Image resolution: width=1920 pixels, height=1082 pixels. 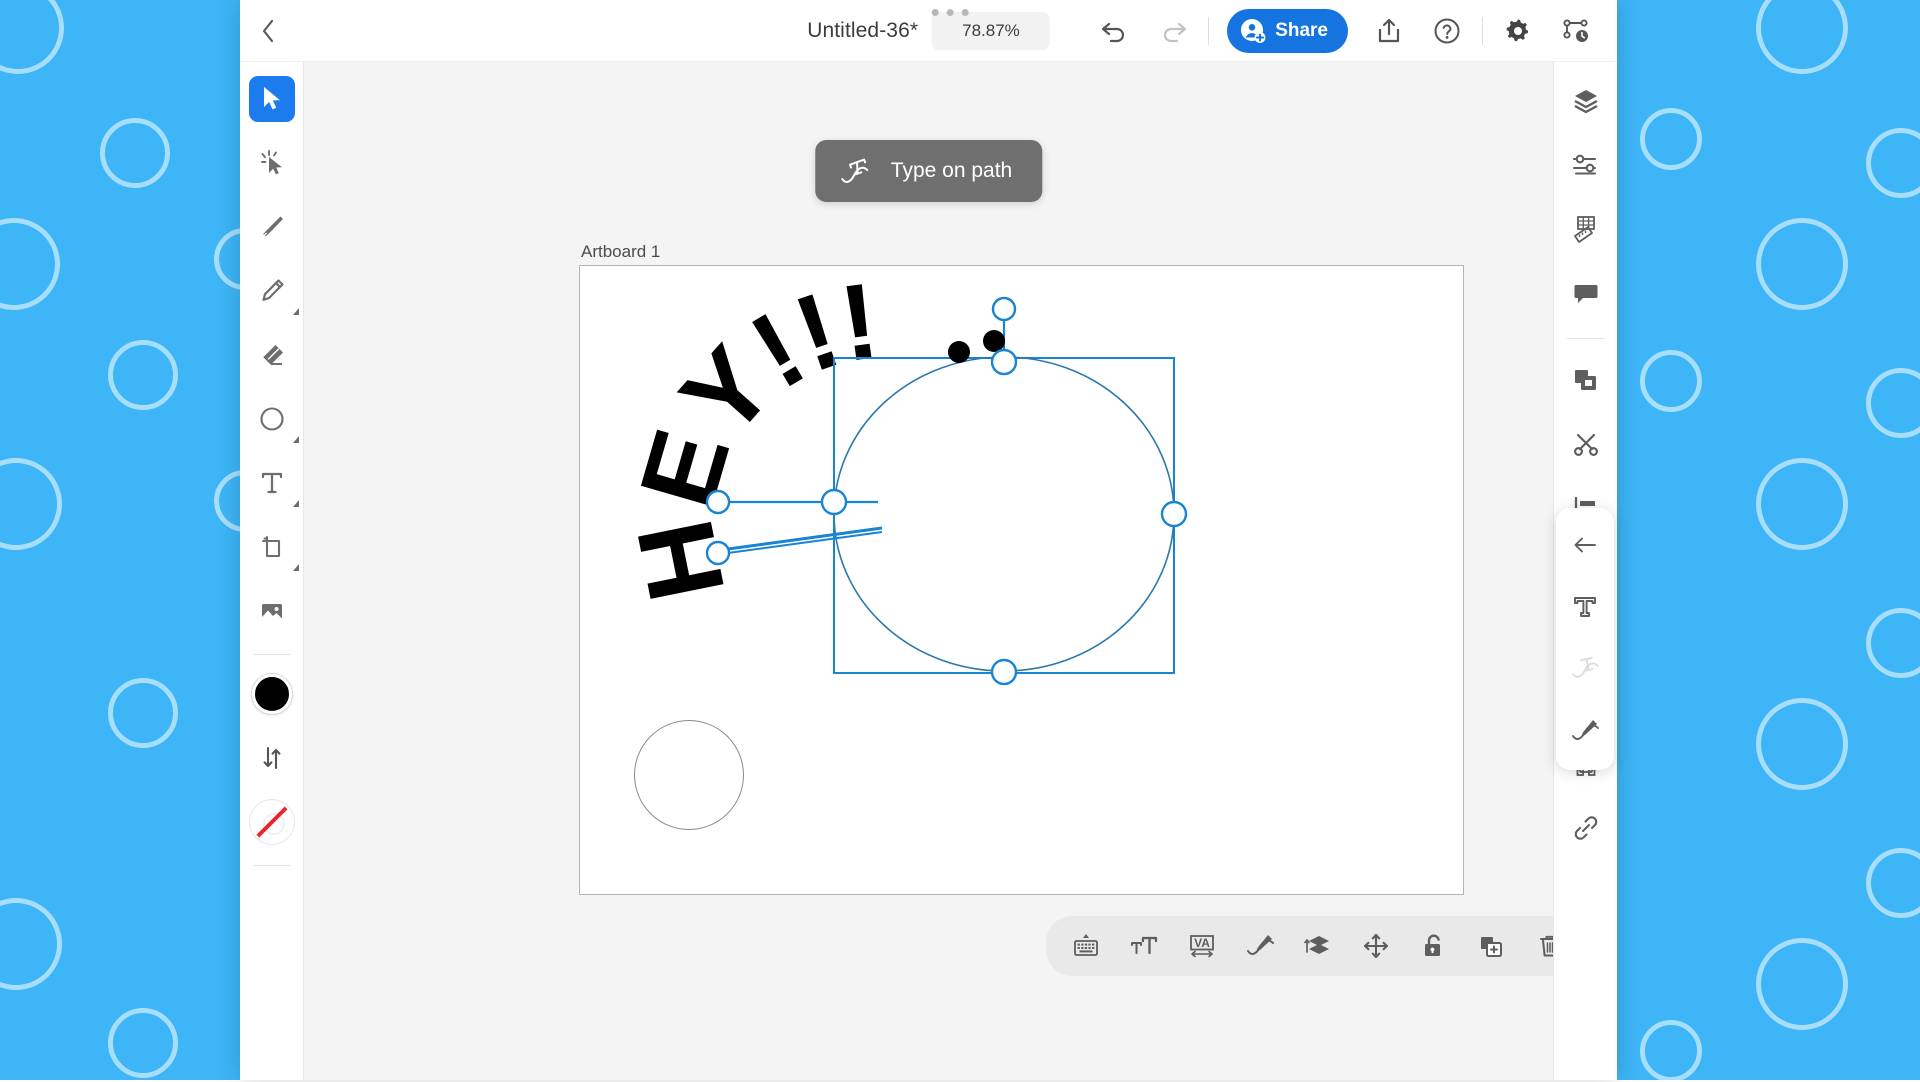 I want to click on serif-t-icon, so click(x=1585, y=607).